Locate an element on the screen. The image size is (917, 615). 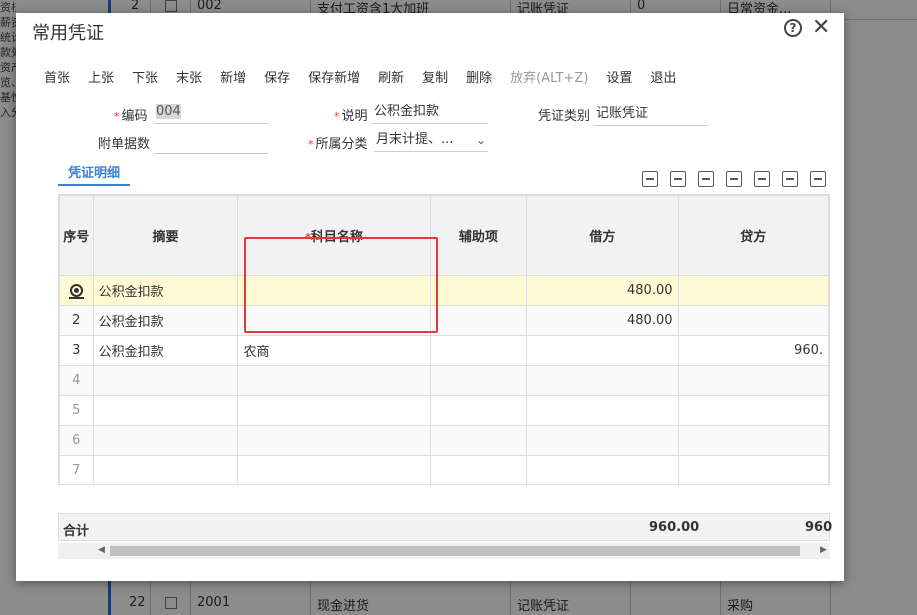
desc-value: 公积金扣款 is located at coordinates (407, 111).